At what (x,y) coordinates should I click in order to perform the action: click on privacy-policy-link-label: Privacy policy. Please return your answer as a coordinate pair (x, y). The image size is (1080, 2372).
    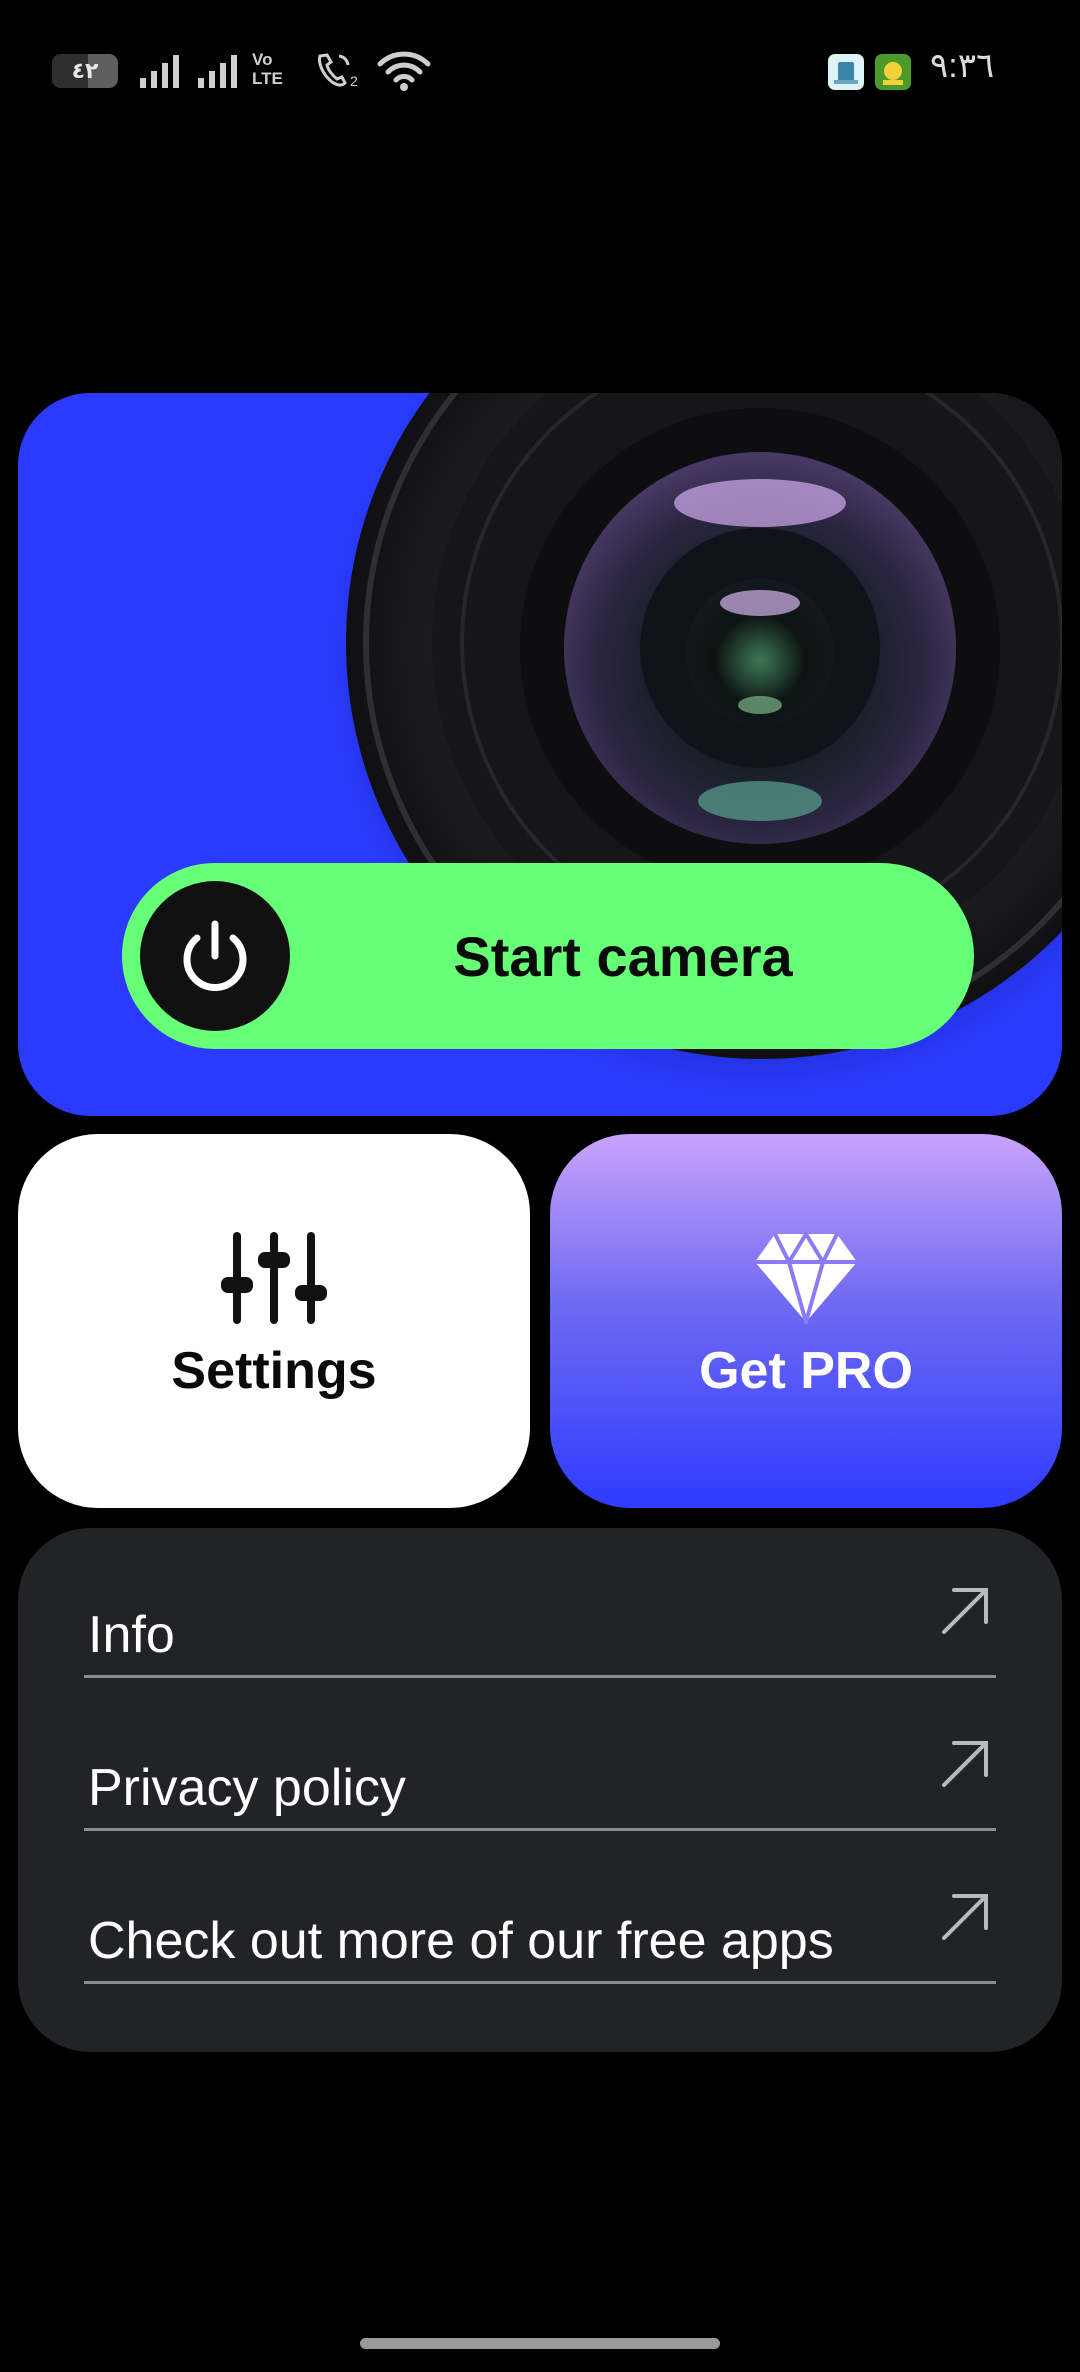
    Looking at the image, I should click on (247, 1788).